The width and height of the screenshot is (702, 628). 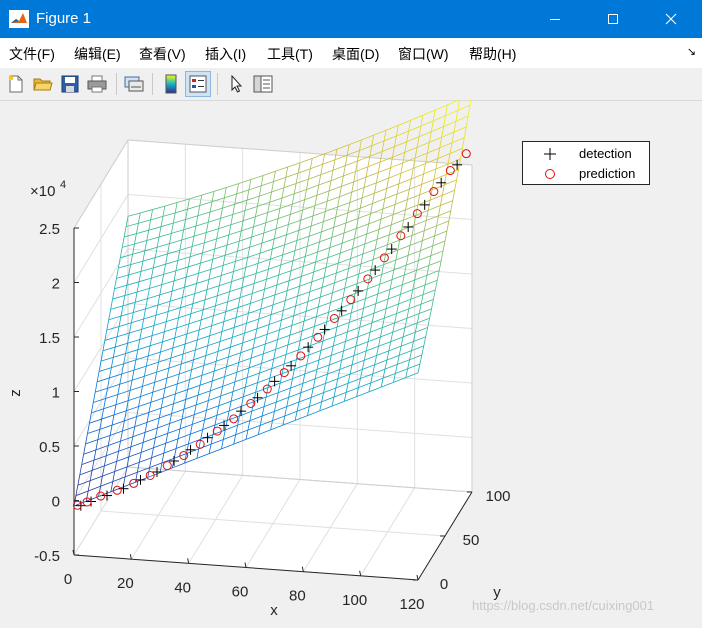 I want to click on maximize-icon, so click(x=613, y=19).